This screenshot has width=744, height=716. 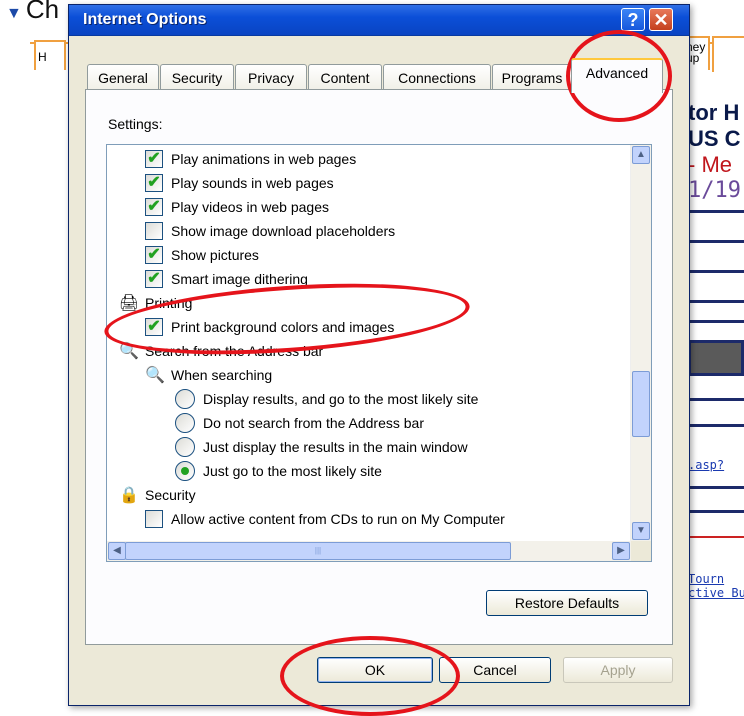 I want to click on background-red-line, so click(x=716, y=537).